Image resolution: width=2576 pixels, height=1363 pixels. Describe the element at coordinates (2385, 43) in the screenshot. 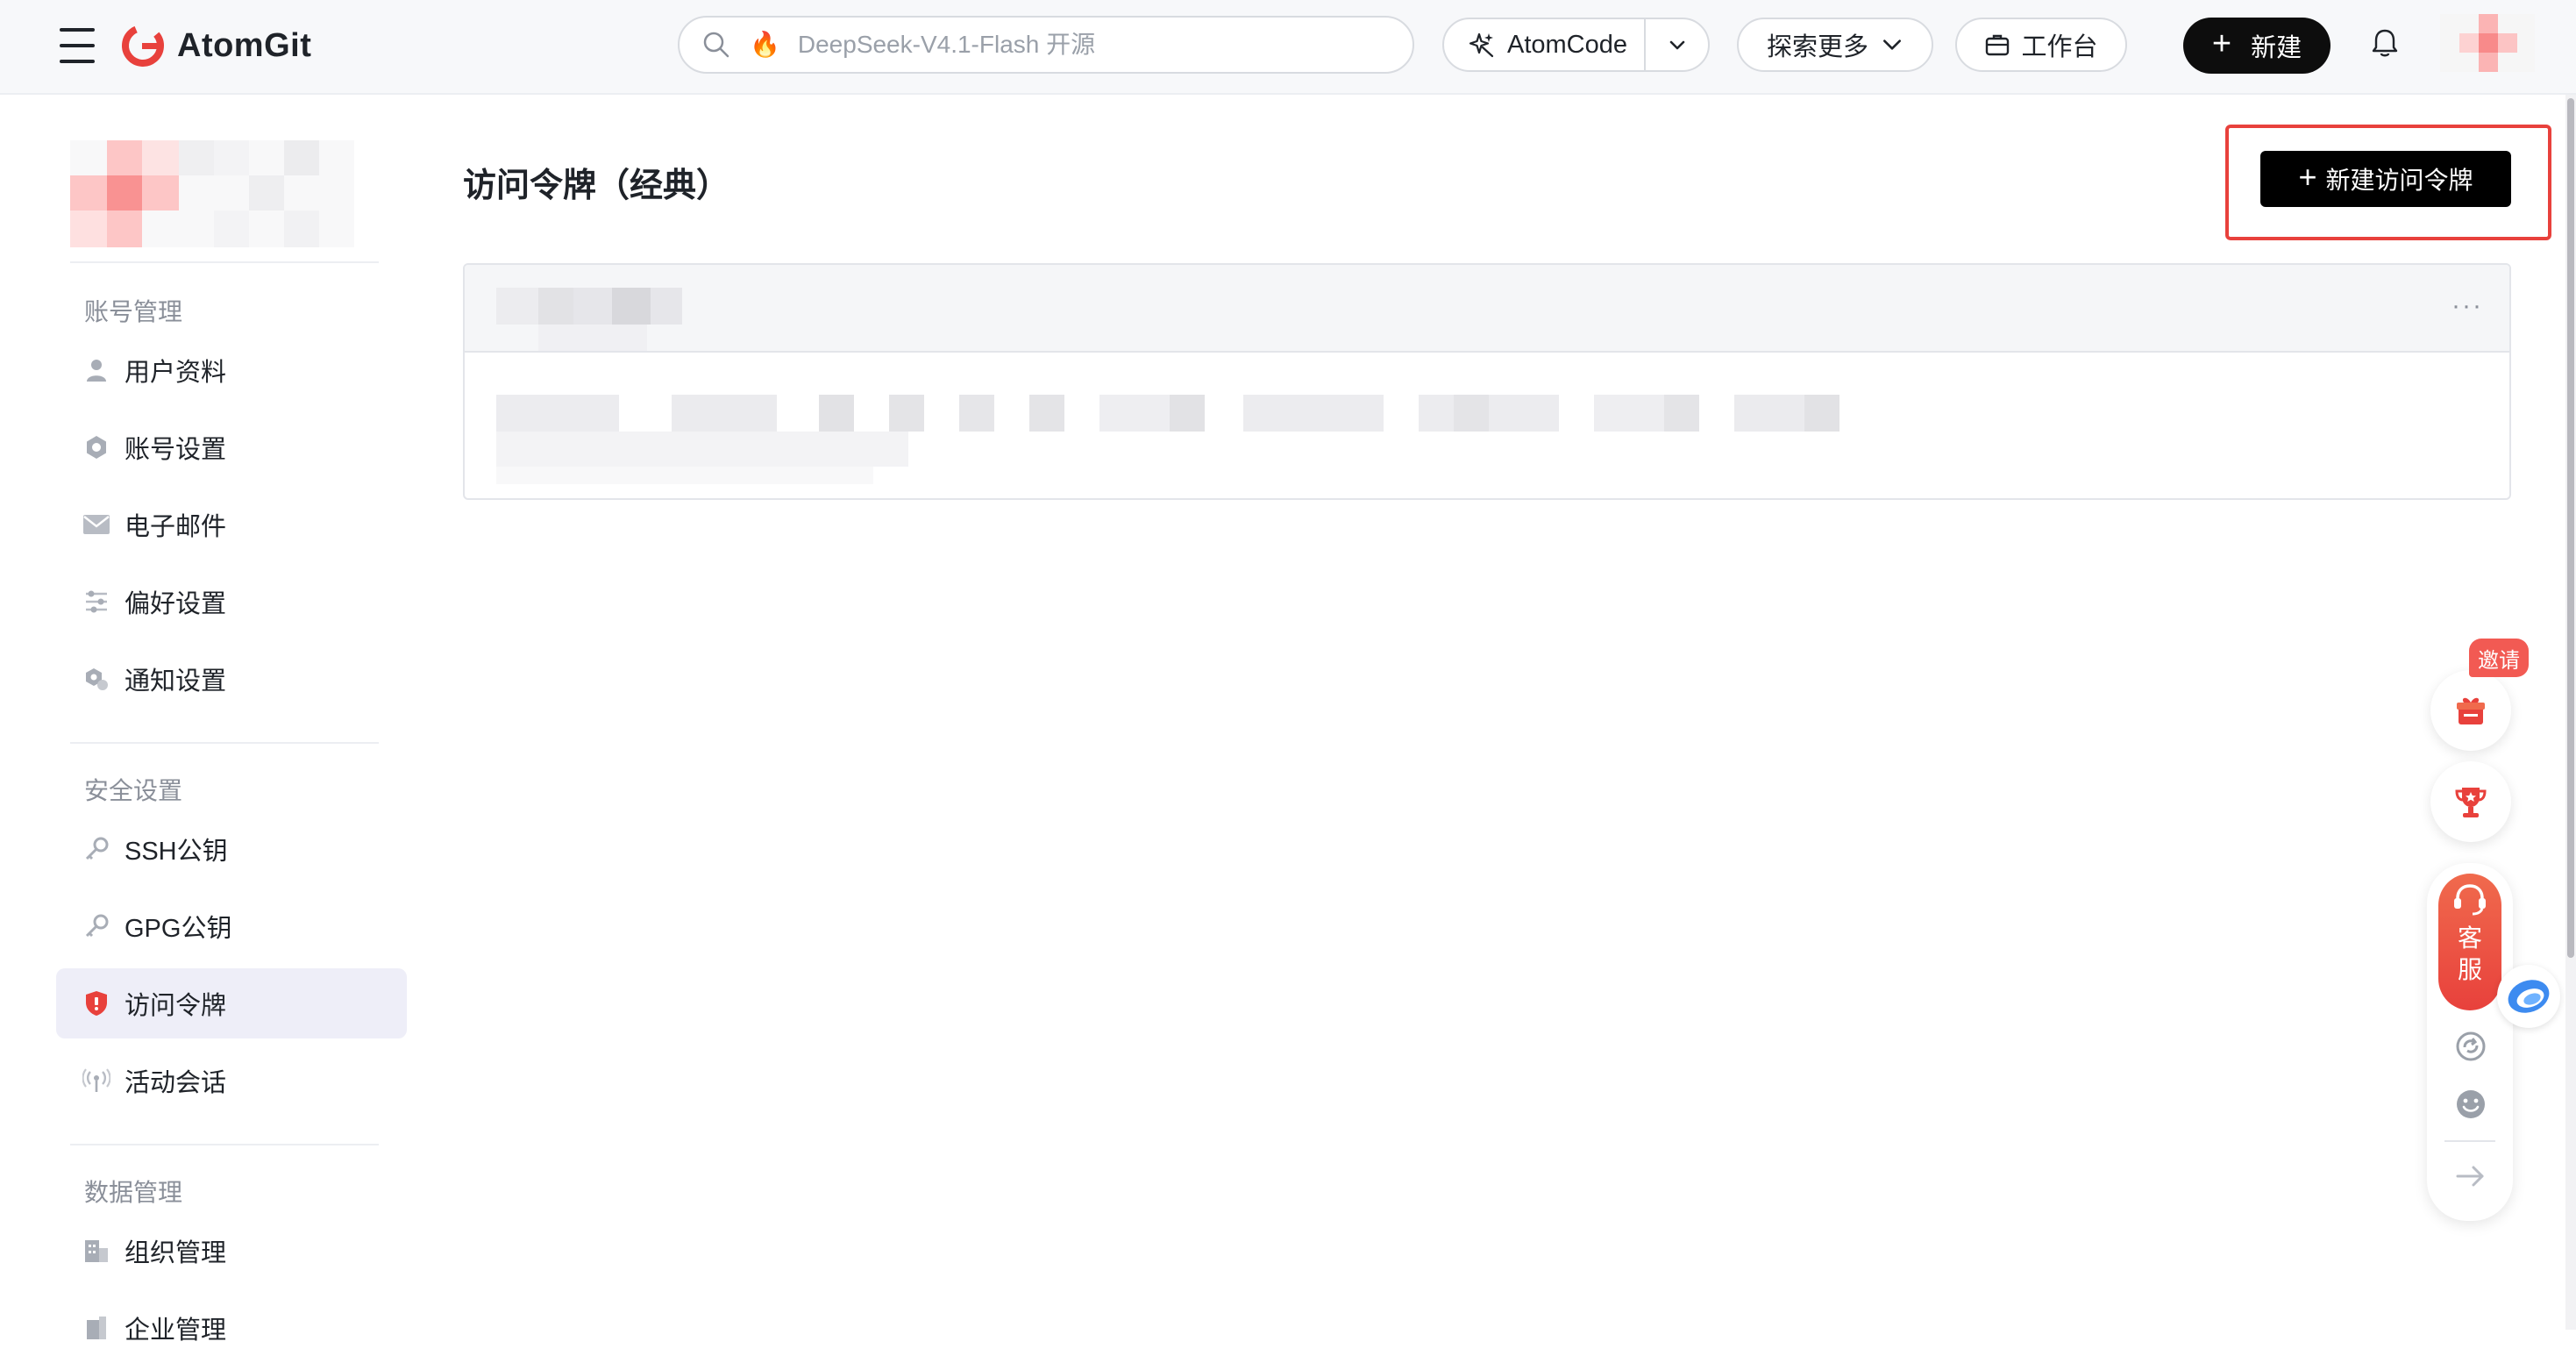

I see `bell-icon` at that location.